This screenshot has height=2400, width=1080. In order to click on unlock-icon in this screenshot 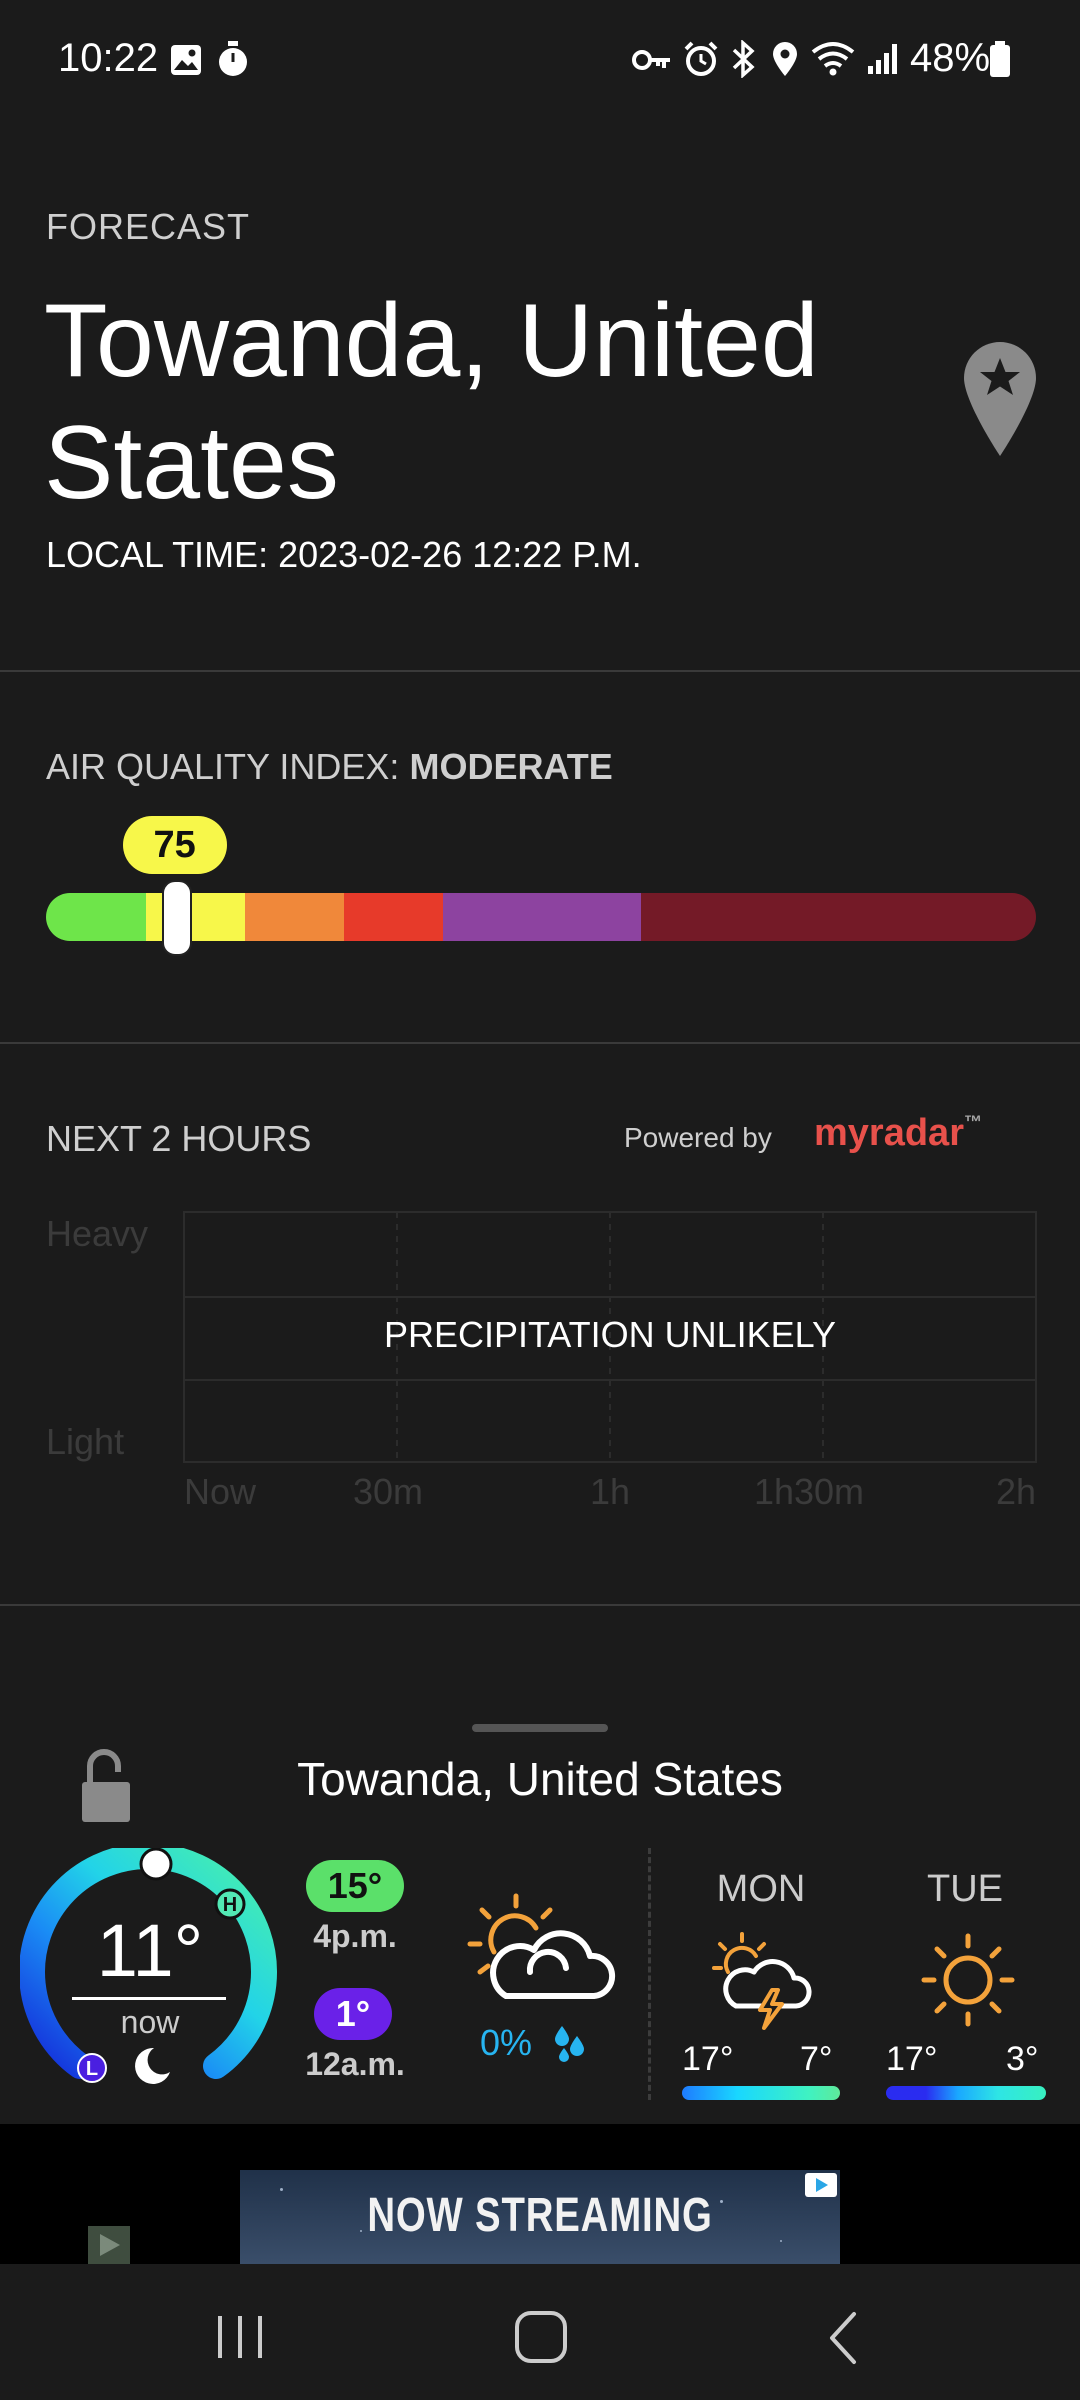, I will do `click(106, 1786)`.